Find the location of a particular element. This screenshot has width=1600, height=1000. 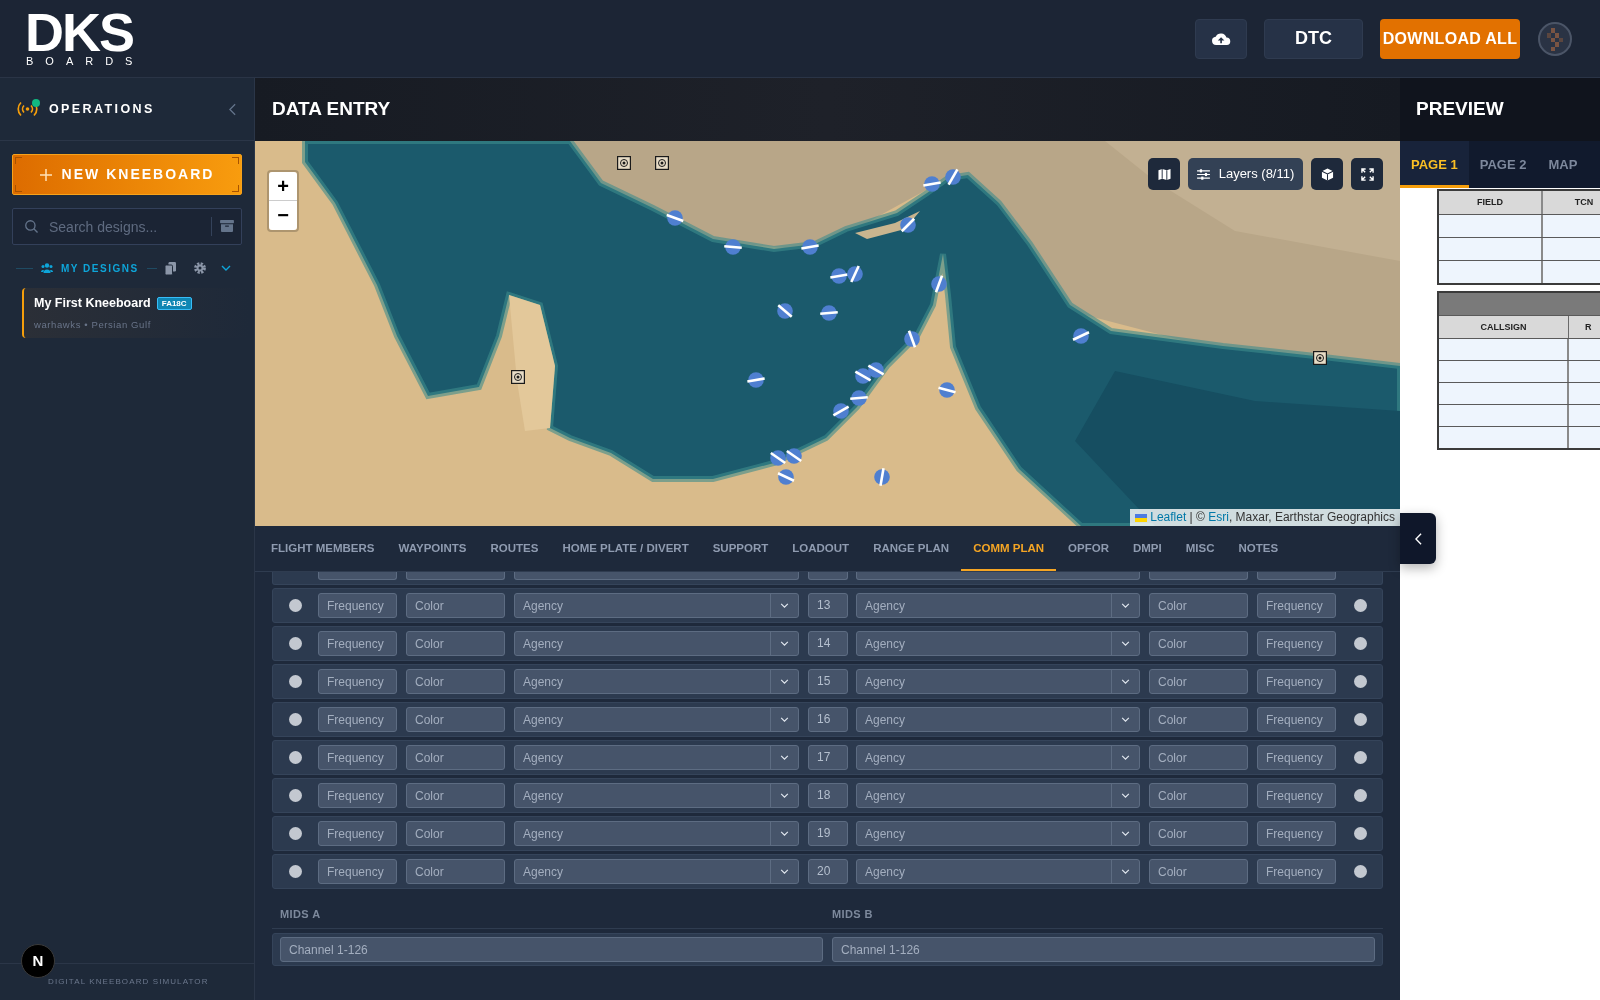

layers-button: Layers (8/11) is located at coordinates (1245, 174).